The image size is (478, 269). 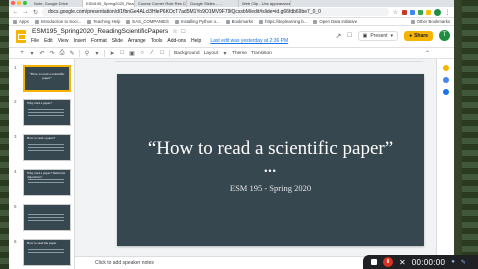 What do you see at coordinates (378, 35) in the screenshot?
I see `present-button: ▣ Present ▾` at bounding box center [378, 35].